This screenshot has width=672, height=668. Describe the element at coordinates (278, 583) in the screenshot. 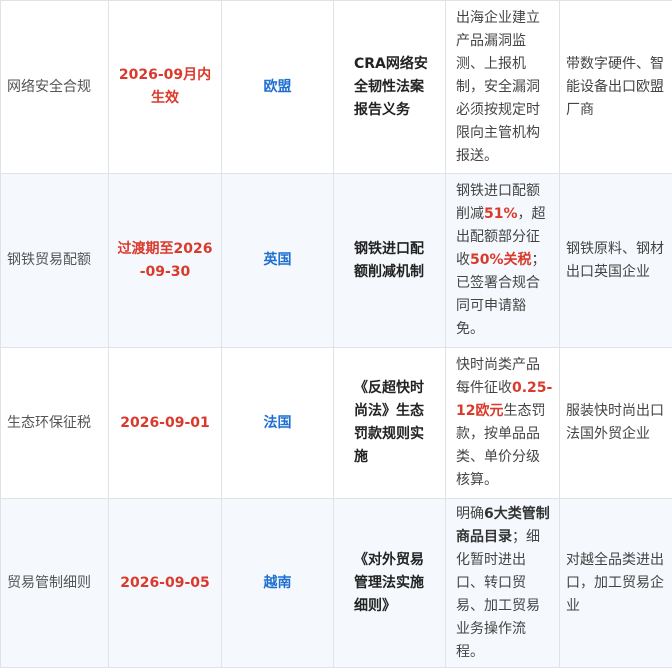

I see `region-cell: 越南` at that location.